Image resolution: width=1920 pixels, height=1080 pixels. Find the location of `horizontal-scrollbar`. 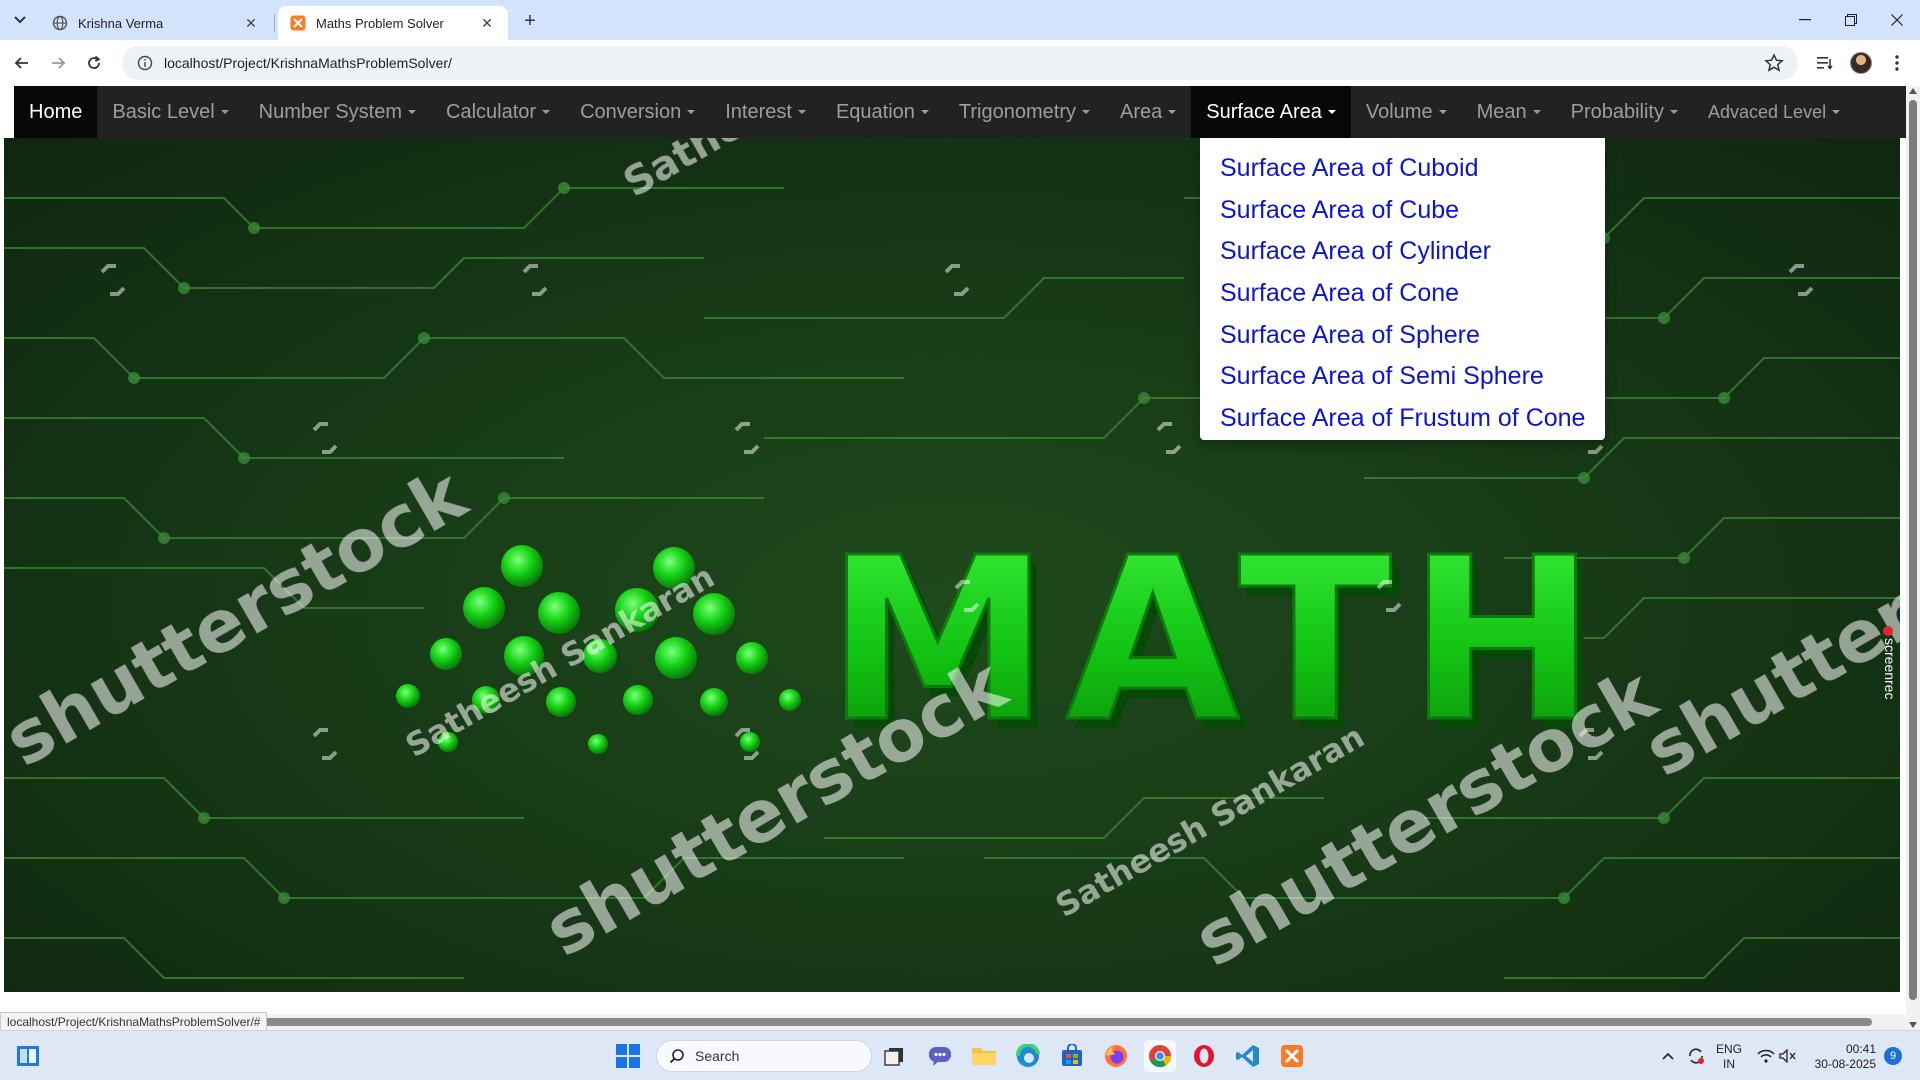

horizontal-scrollbar is located at coordinates (953, 1022).